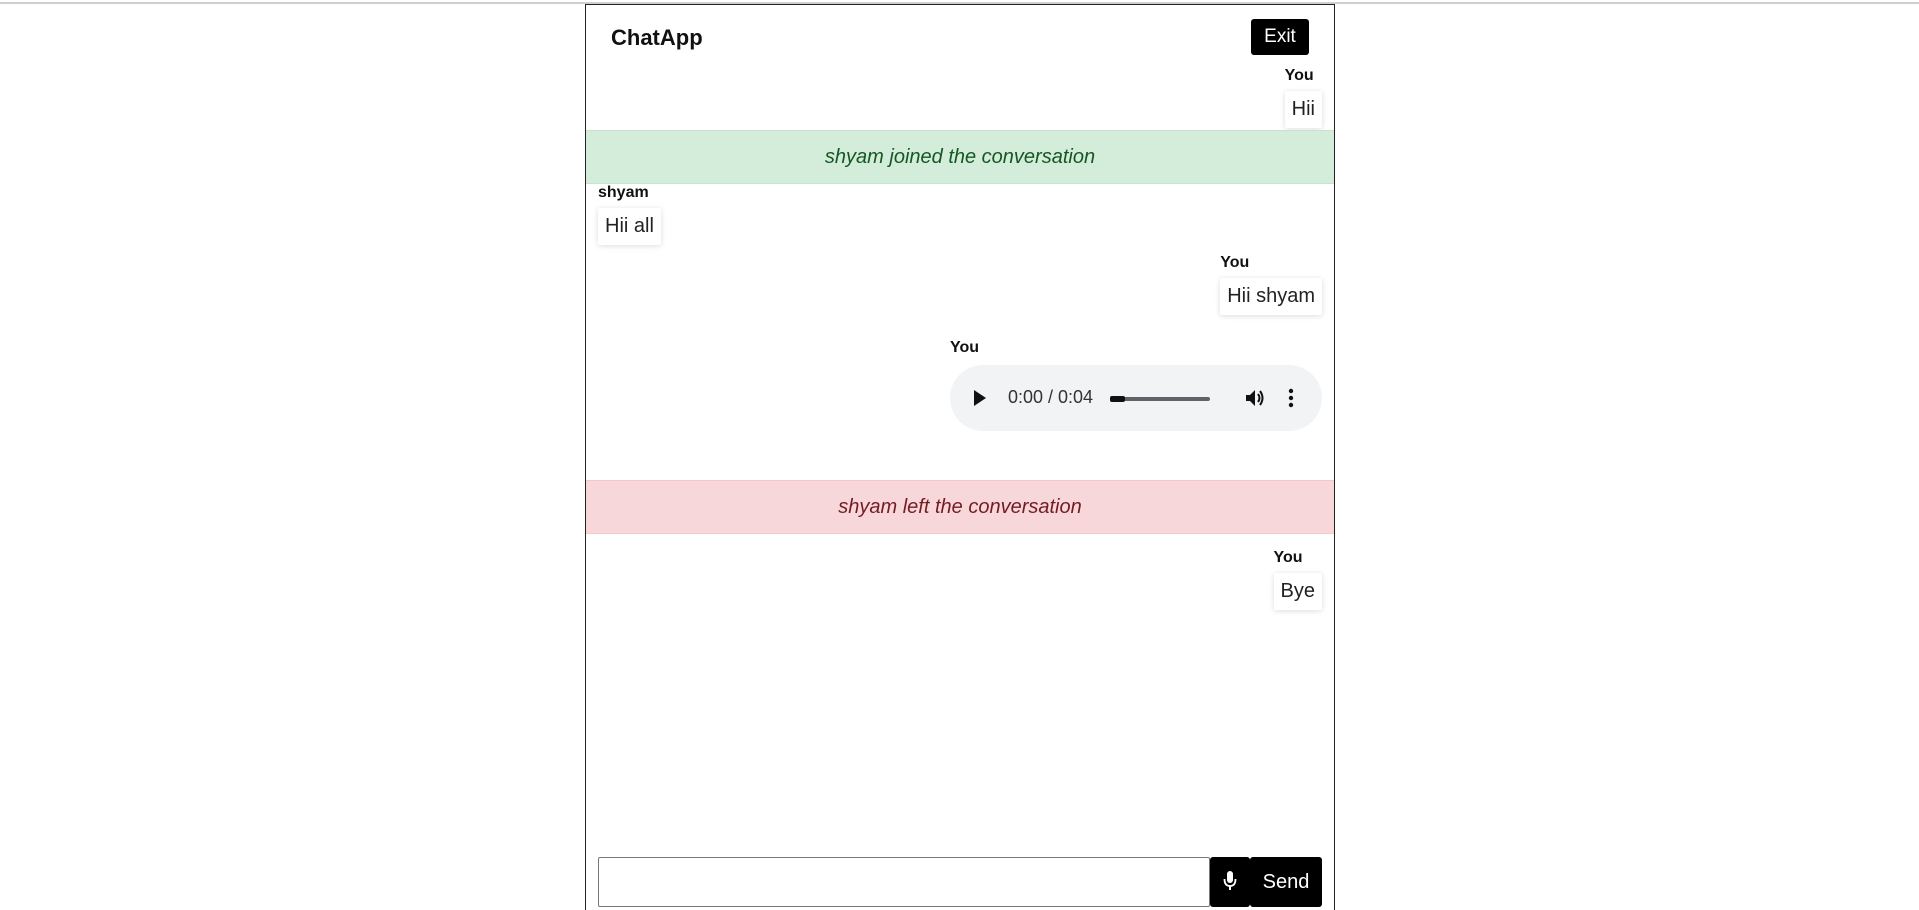 The width and height of the screenshot is (1919, 910). I want to click on message-bubble: Bye, so click(1297, 591).